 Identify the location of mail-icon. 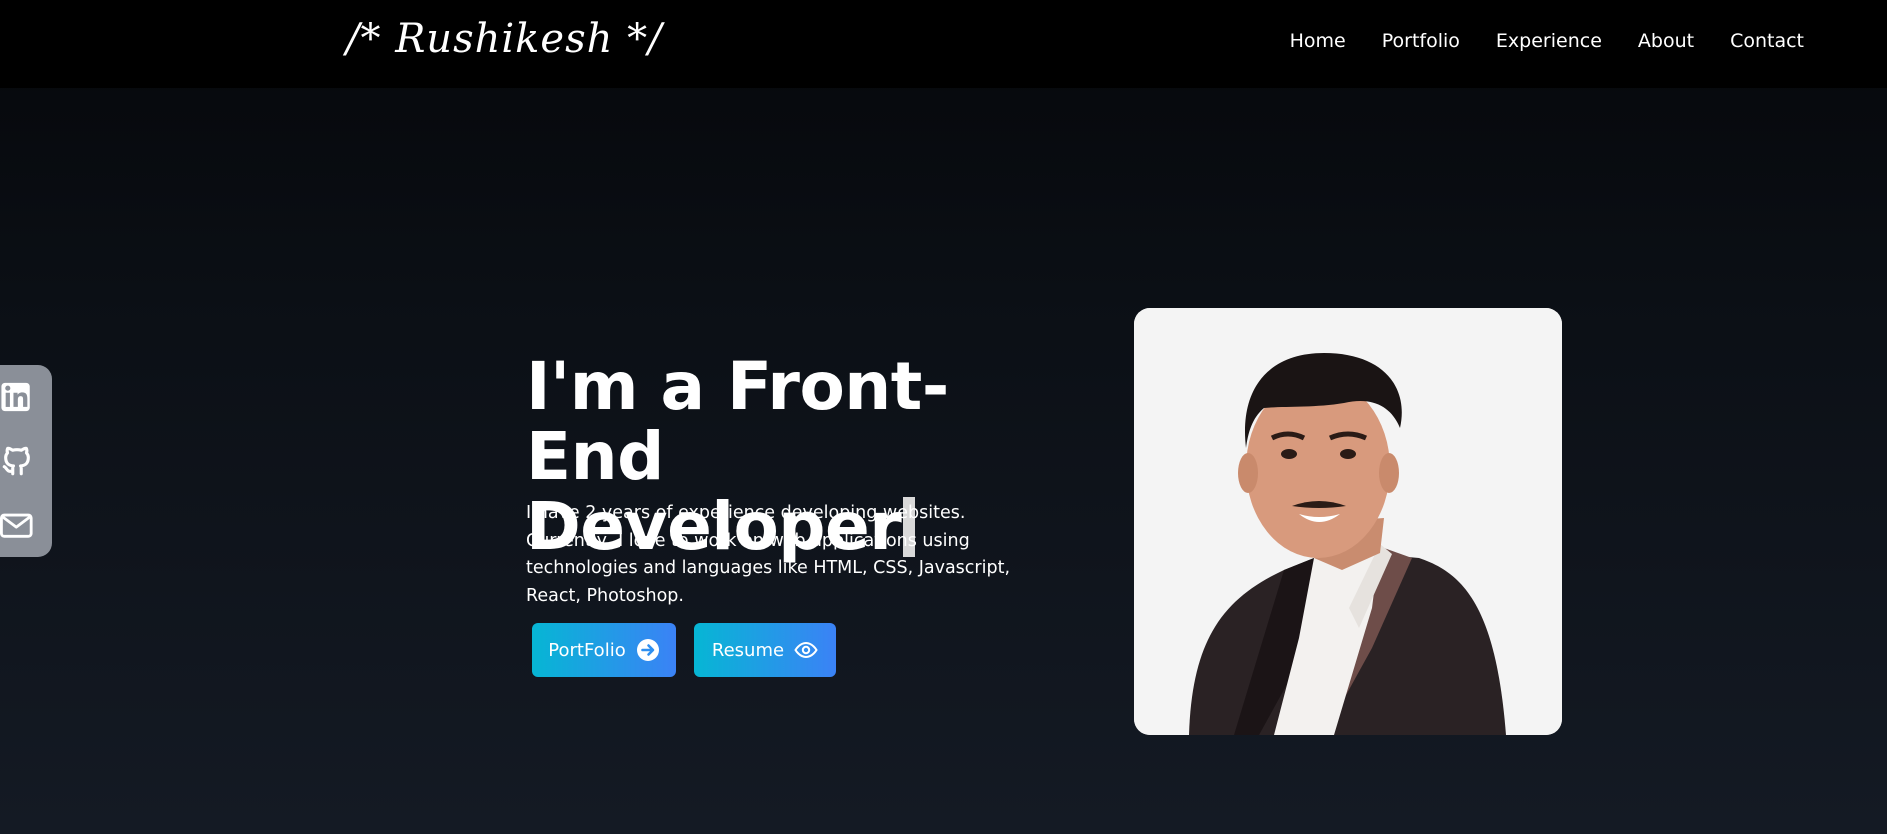
(16, 525).